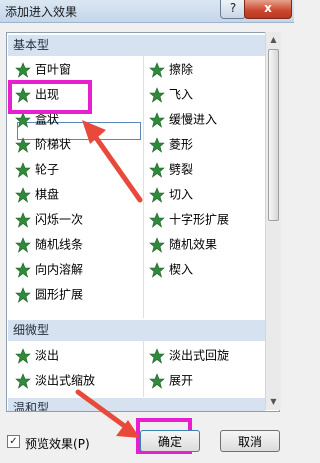  What do you see at coordinates (49, 444) in the screenshot?
I see `preview-label-text: 预览效果` at bounding box center [49, 444].